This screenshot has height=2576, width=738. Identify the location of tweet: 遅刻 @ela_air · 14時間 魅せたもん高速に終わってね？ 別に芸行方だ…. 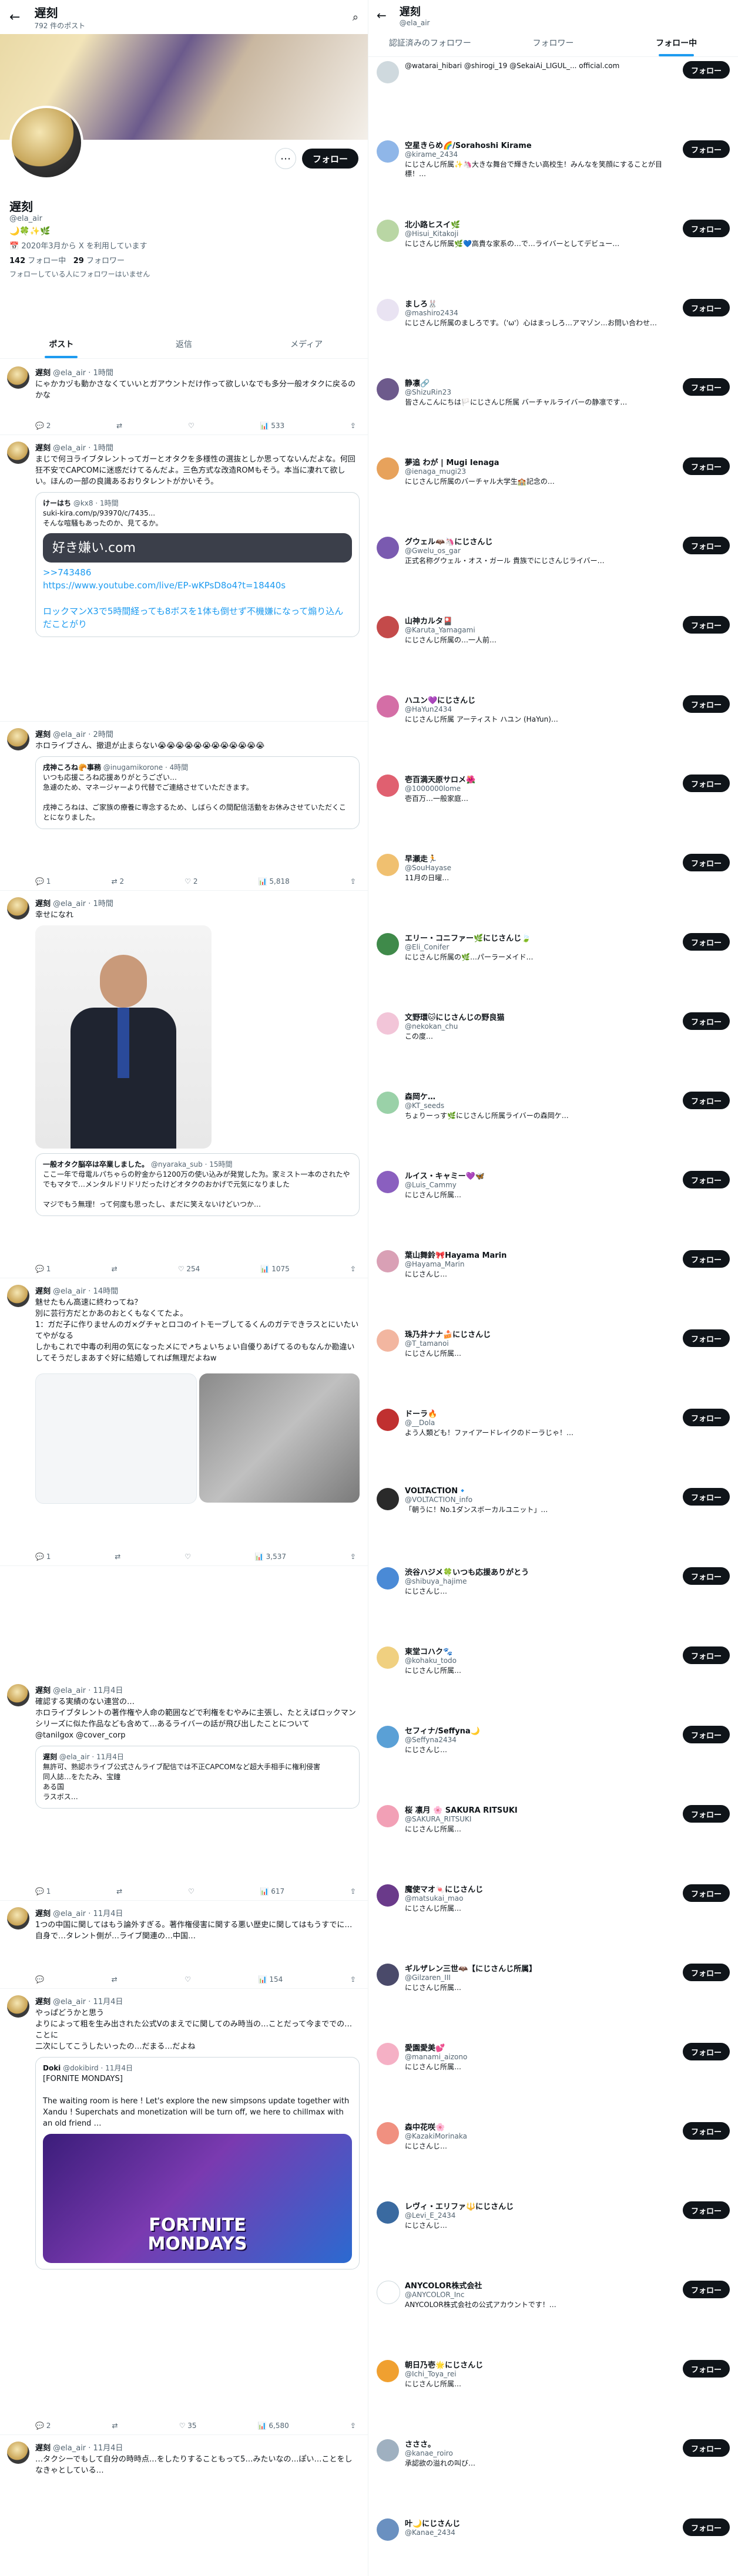
(184, 1422).